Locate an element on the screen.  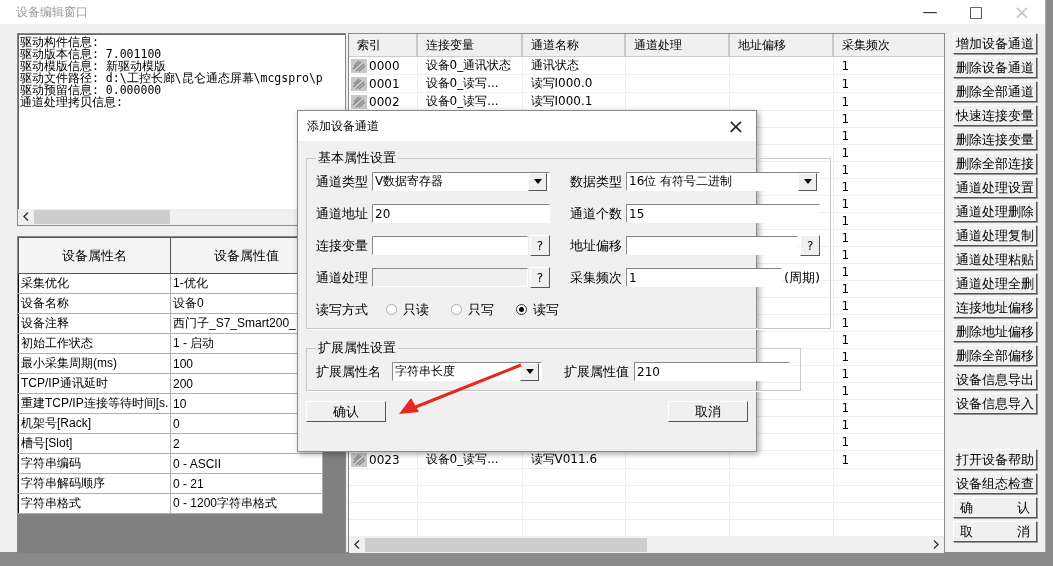
dropdown: 字符串长度 is located at coordinates (467, 371).